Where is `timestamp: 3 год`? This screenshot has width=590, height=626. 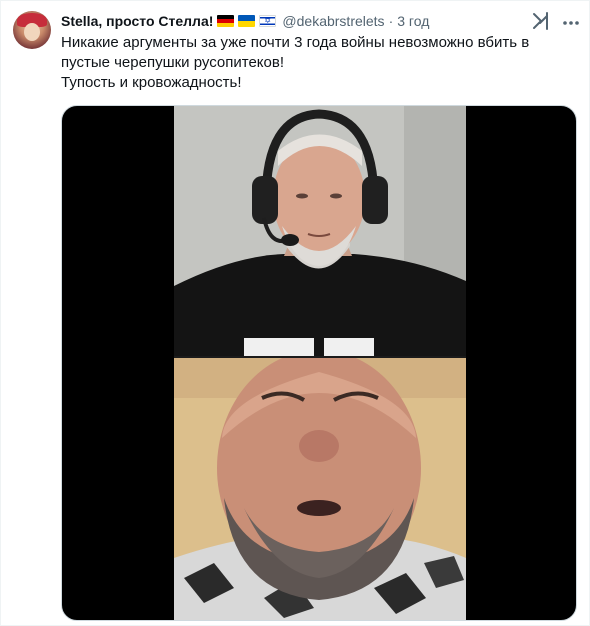
timestamp: 3 год is located at coordinates (413, 21).